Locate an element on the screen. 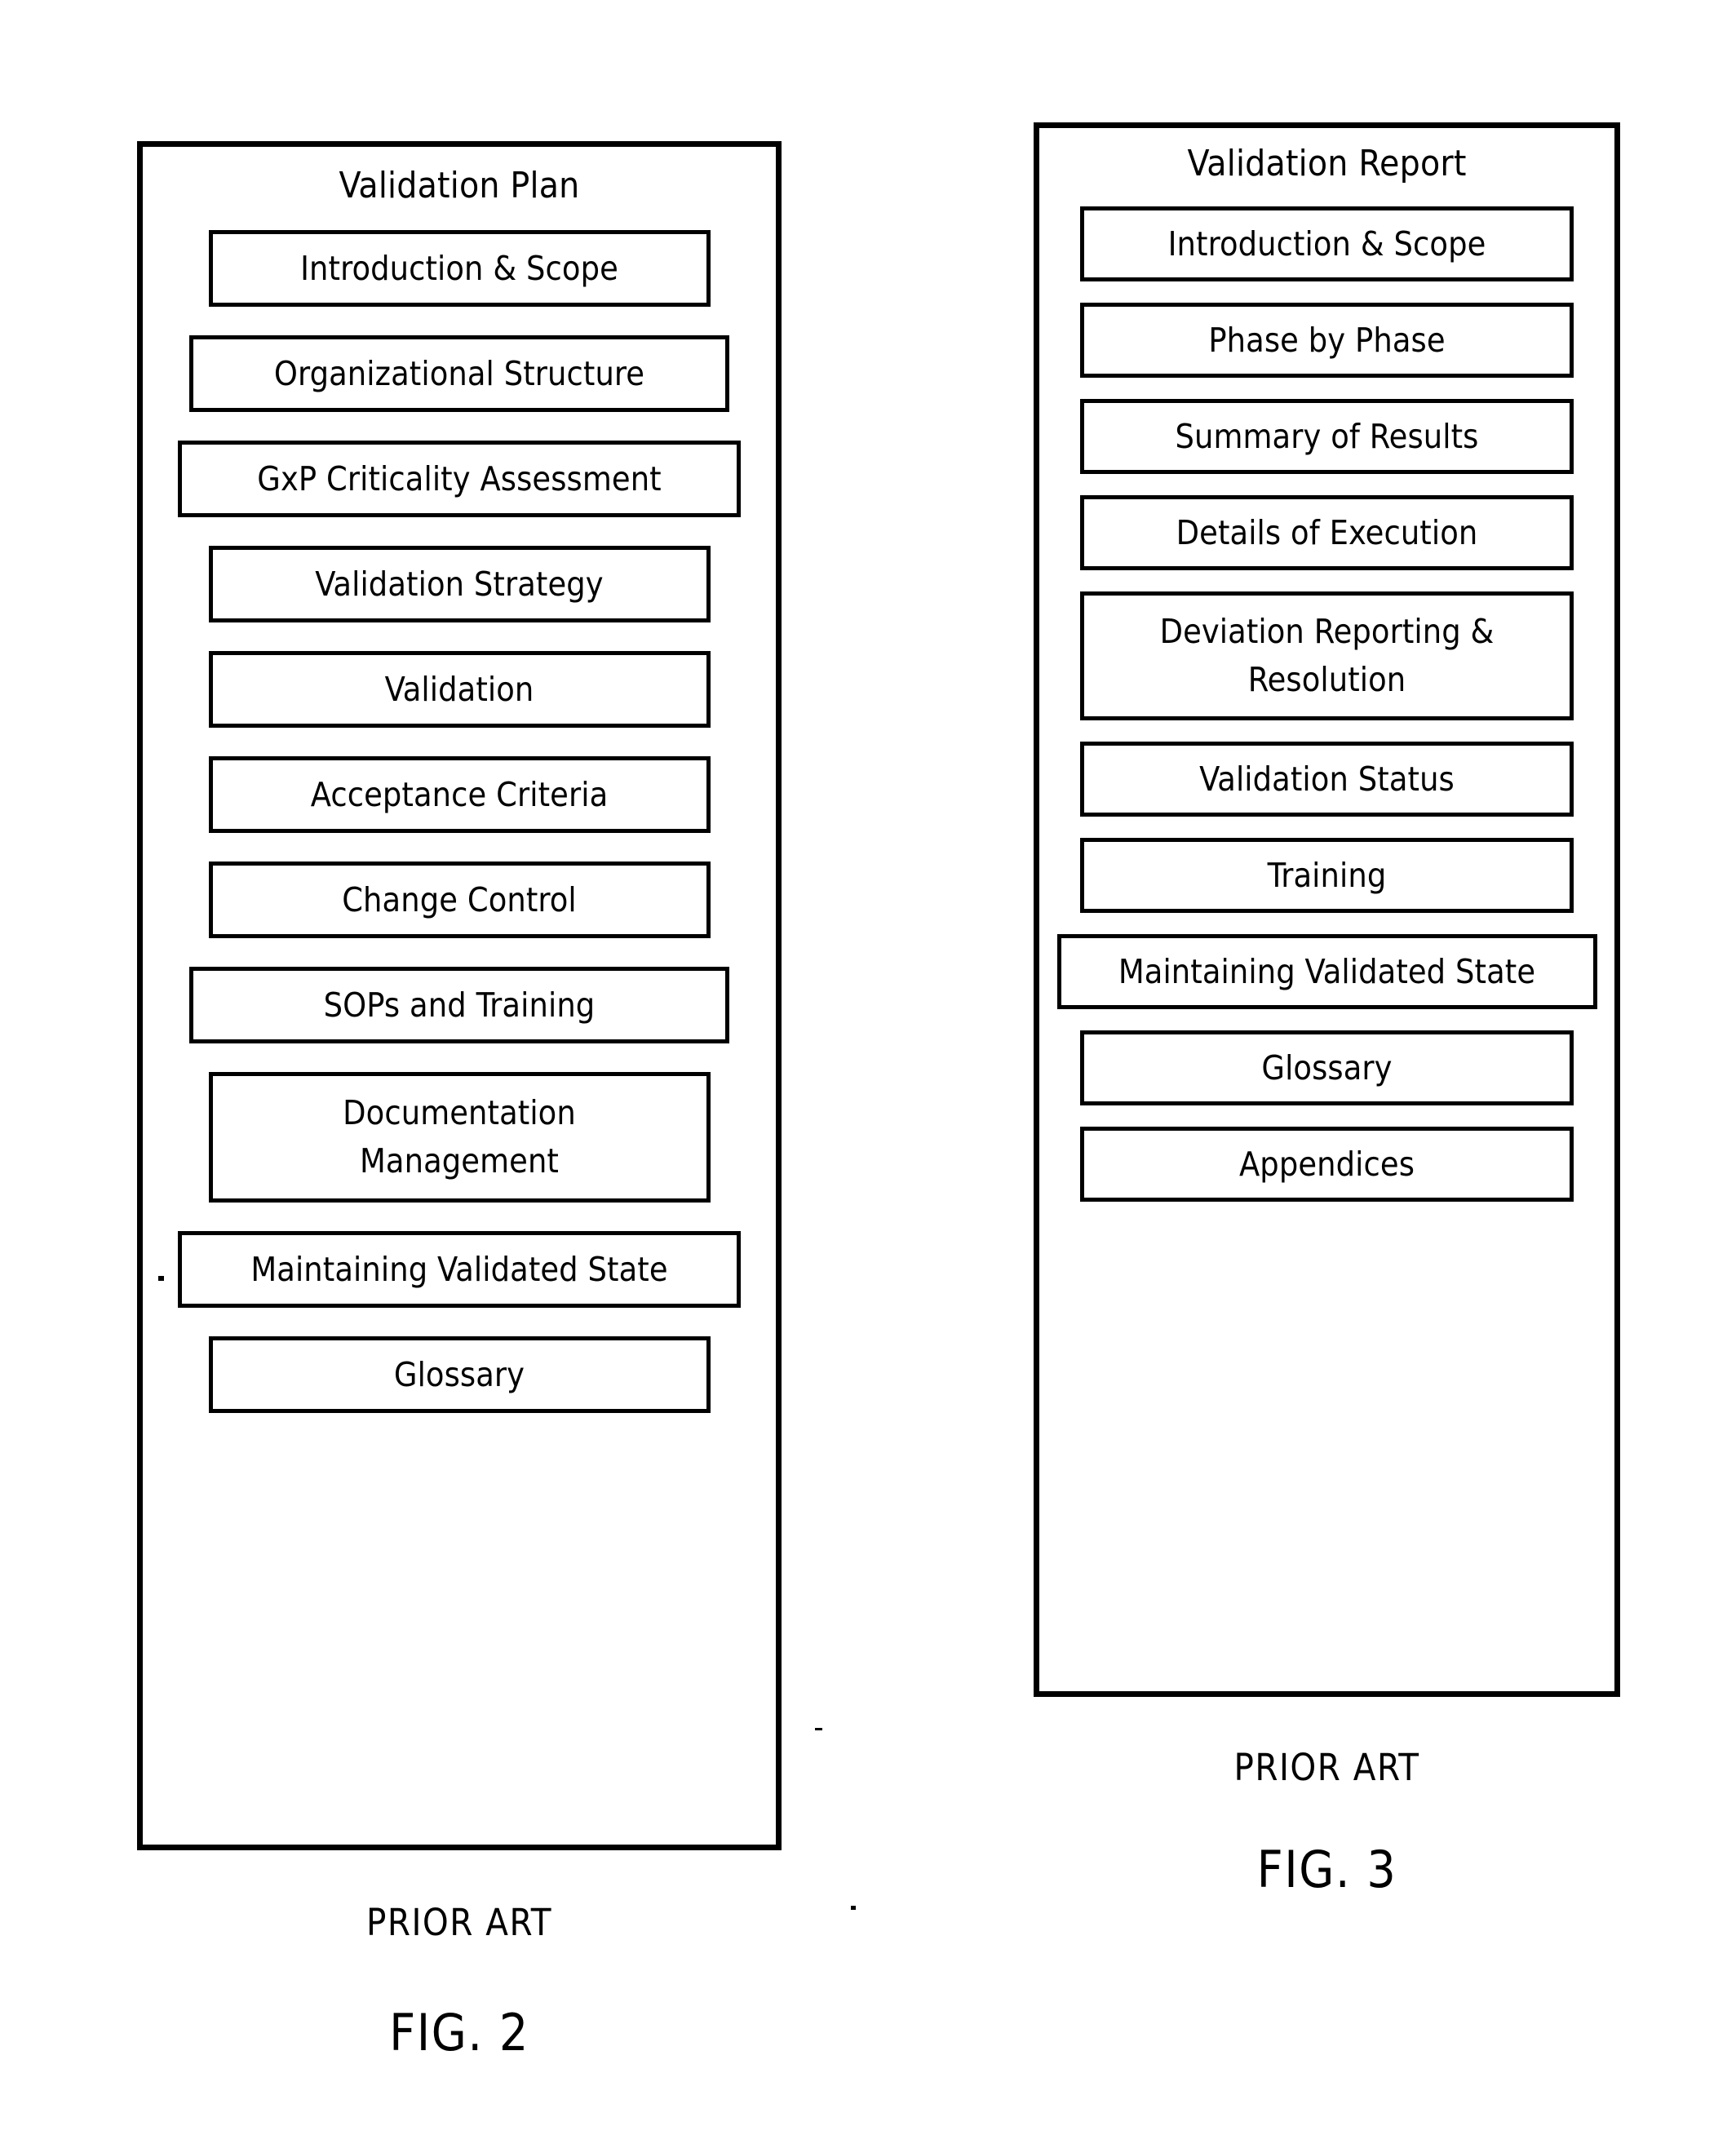 This screenshot has width=1736, height=2135. section-box-label: Phase by Phase is located at coordinates (1326, 341).